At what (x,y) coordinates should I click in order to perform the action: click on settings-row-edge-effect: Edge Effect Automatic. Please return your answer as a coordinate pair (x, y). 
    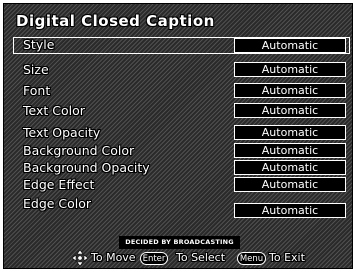
    Looking at the image, I should click on (178, 185).